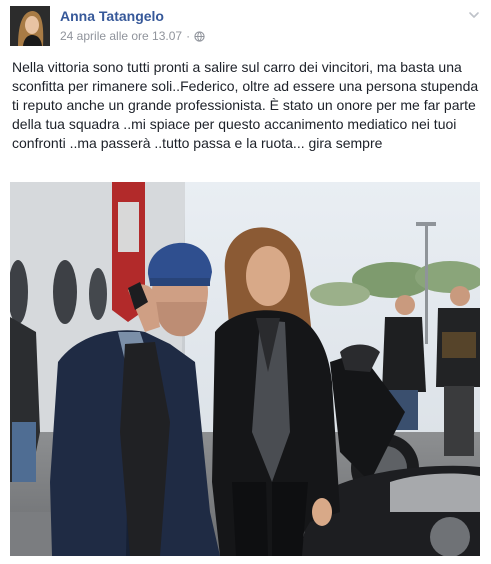 The height and width of the screenshot is (564, 491). I want to click on chevron-down-icon, so click(474, 15).